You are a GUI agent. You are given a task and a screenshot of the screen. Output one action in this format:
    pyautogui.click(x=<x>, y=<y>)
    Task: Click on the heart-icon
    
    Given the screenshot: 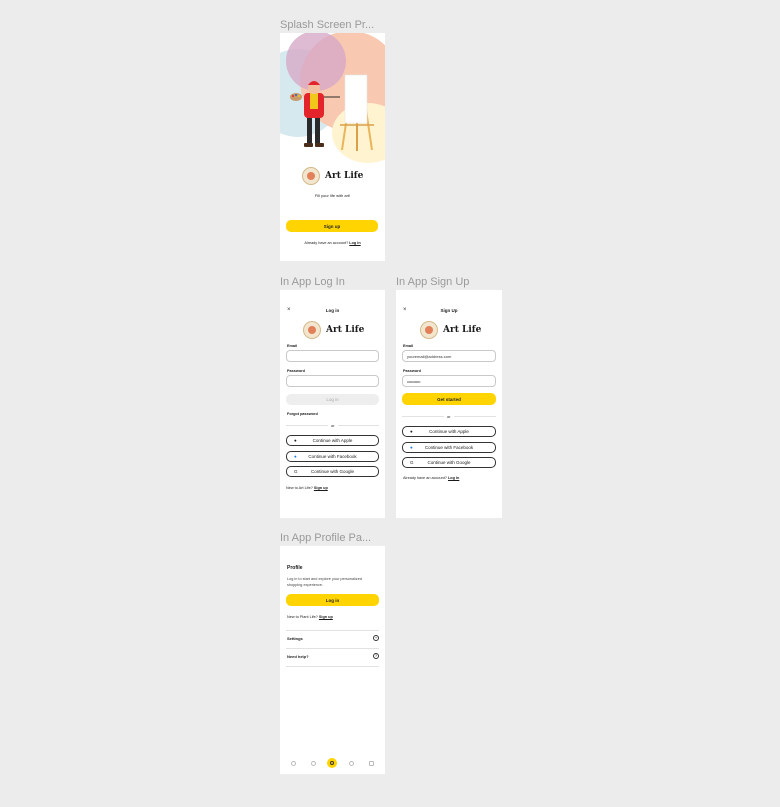 What is the action you would take?
    pyautogui.click(x=313, y=763)
    